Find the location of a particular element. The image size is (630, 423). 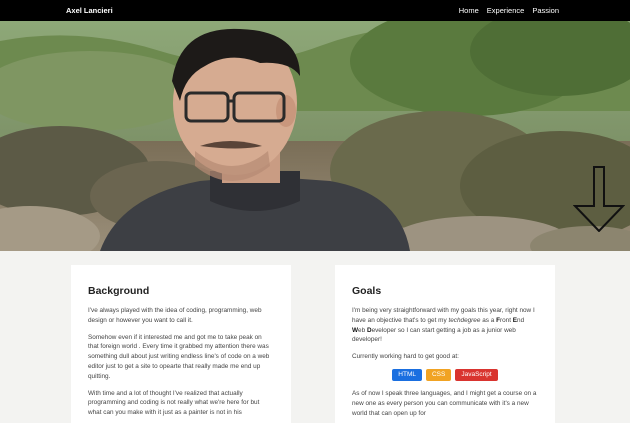

goals-text: nd is located at coordinates (521, 320).